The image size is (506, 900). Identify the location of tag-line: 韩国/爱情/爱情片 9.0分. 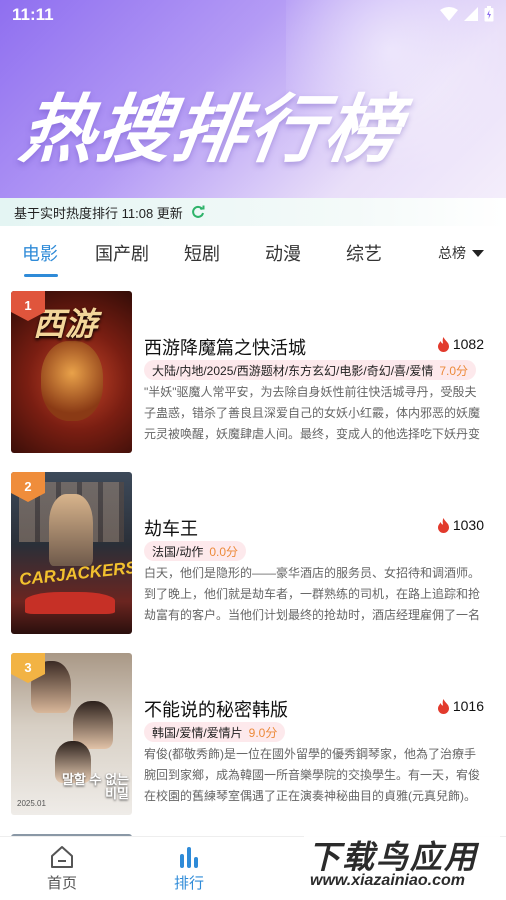
(215, 732).